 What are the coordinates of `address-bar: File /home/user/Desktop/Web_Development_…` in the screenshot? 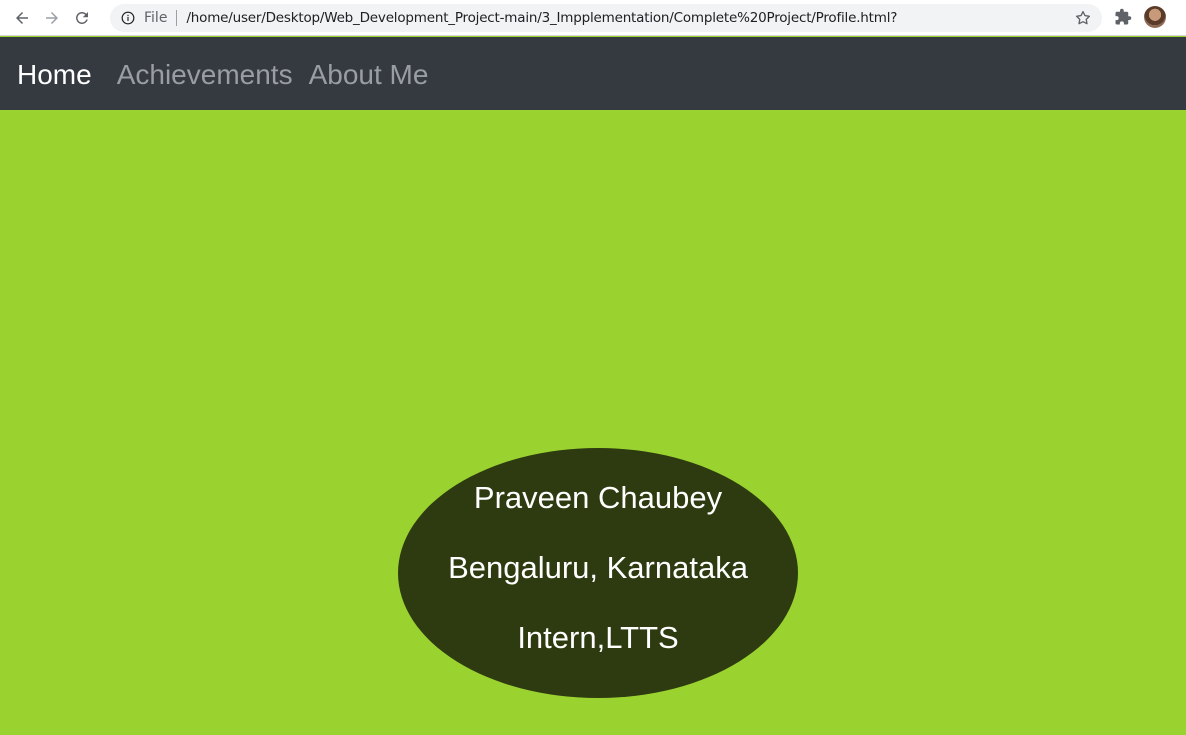 It's located at (606, 18).